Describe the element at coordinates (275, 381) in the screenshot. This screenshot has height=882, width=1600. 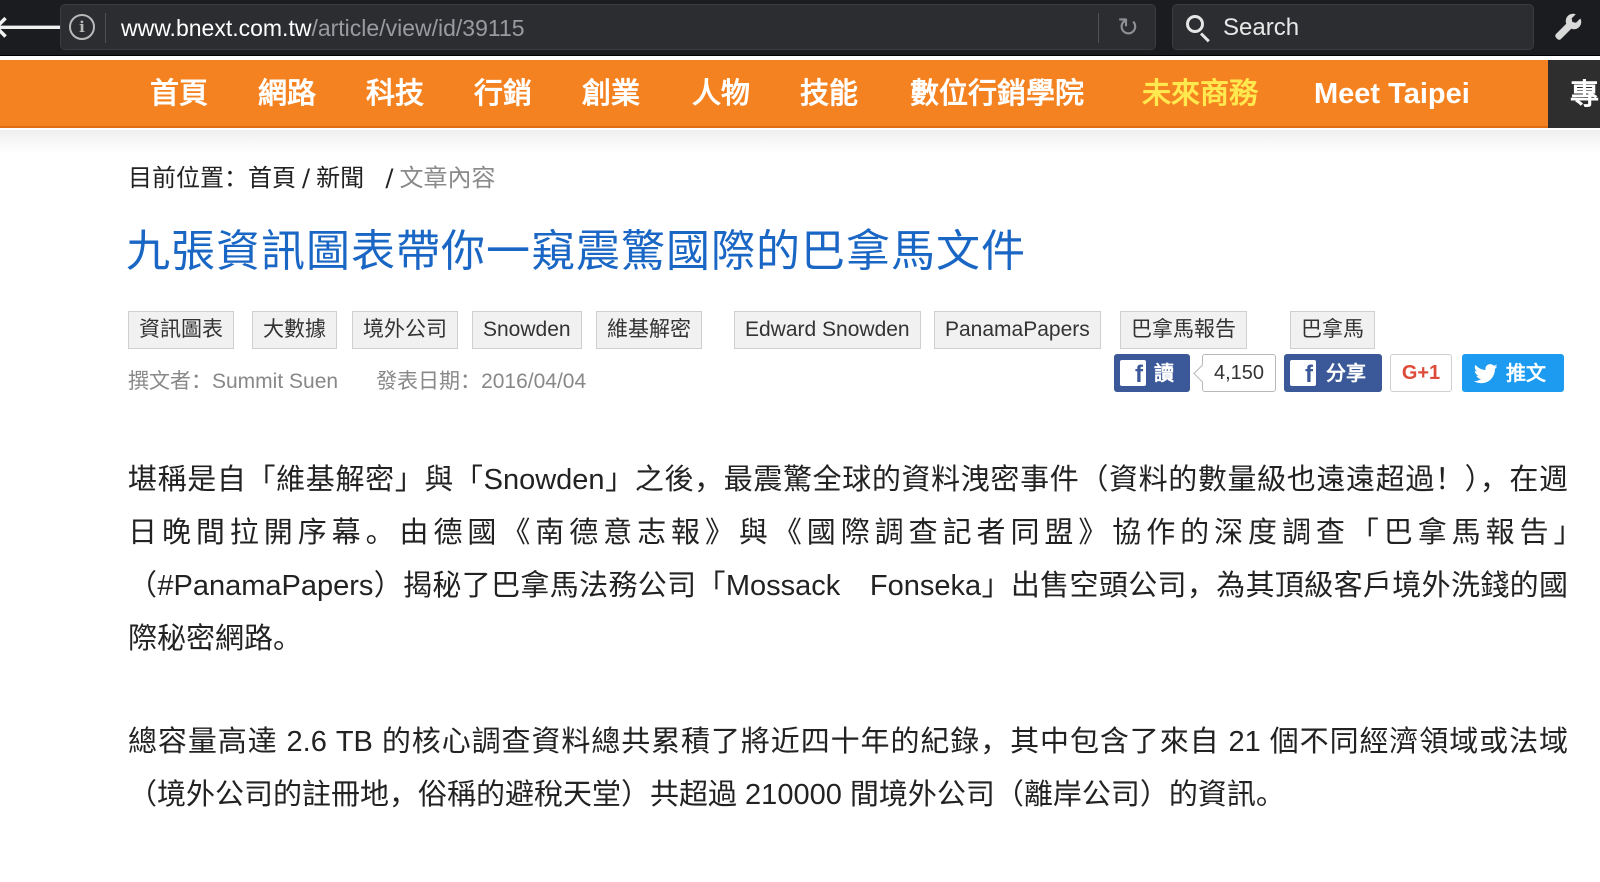
I see `author-name: Summit Suen` at that location.